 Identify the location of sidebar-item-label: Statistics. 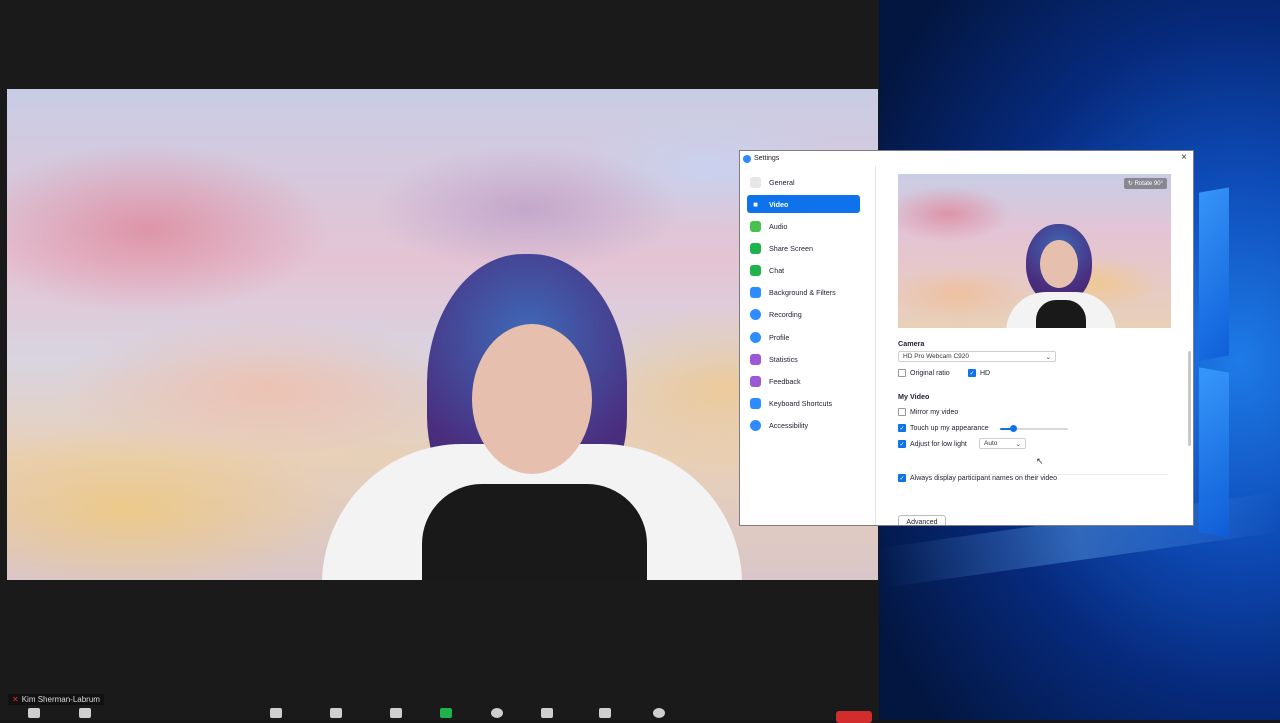
(783, 359).